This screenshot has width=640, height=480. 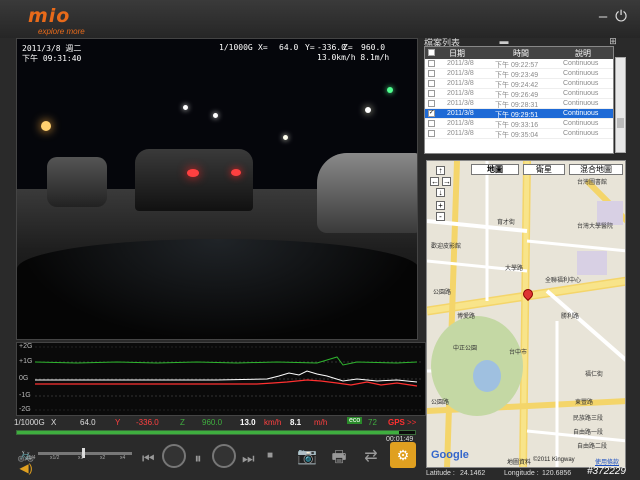 What do you see at coordinates (519, 64) in the screenshot?
I see `file-row: 2011/3/8 下午 09:22:57 Continuous` at bounding box center [519, 64].